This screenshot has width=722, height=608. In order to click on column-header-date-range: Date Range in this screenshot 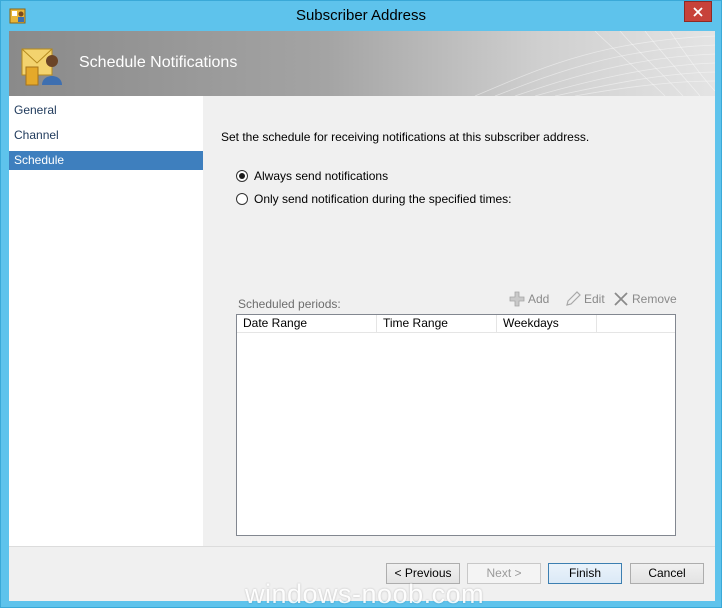, I will do `click(307, 324)`.